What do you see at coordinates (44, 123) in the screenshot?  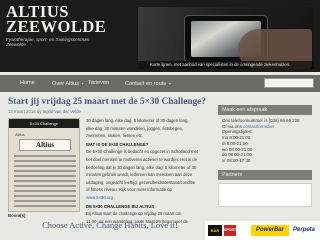 I see `post-image-header: 5×30 Challenge` at bounding box center [44, 123].